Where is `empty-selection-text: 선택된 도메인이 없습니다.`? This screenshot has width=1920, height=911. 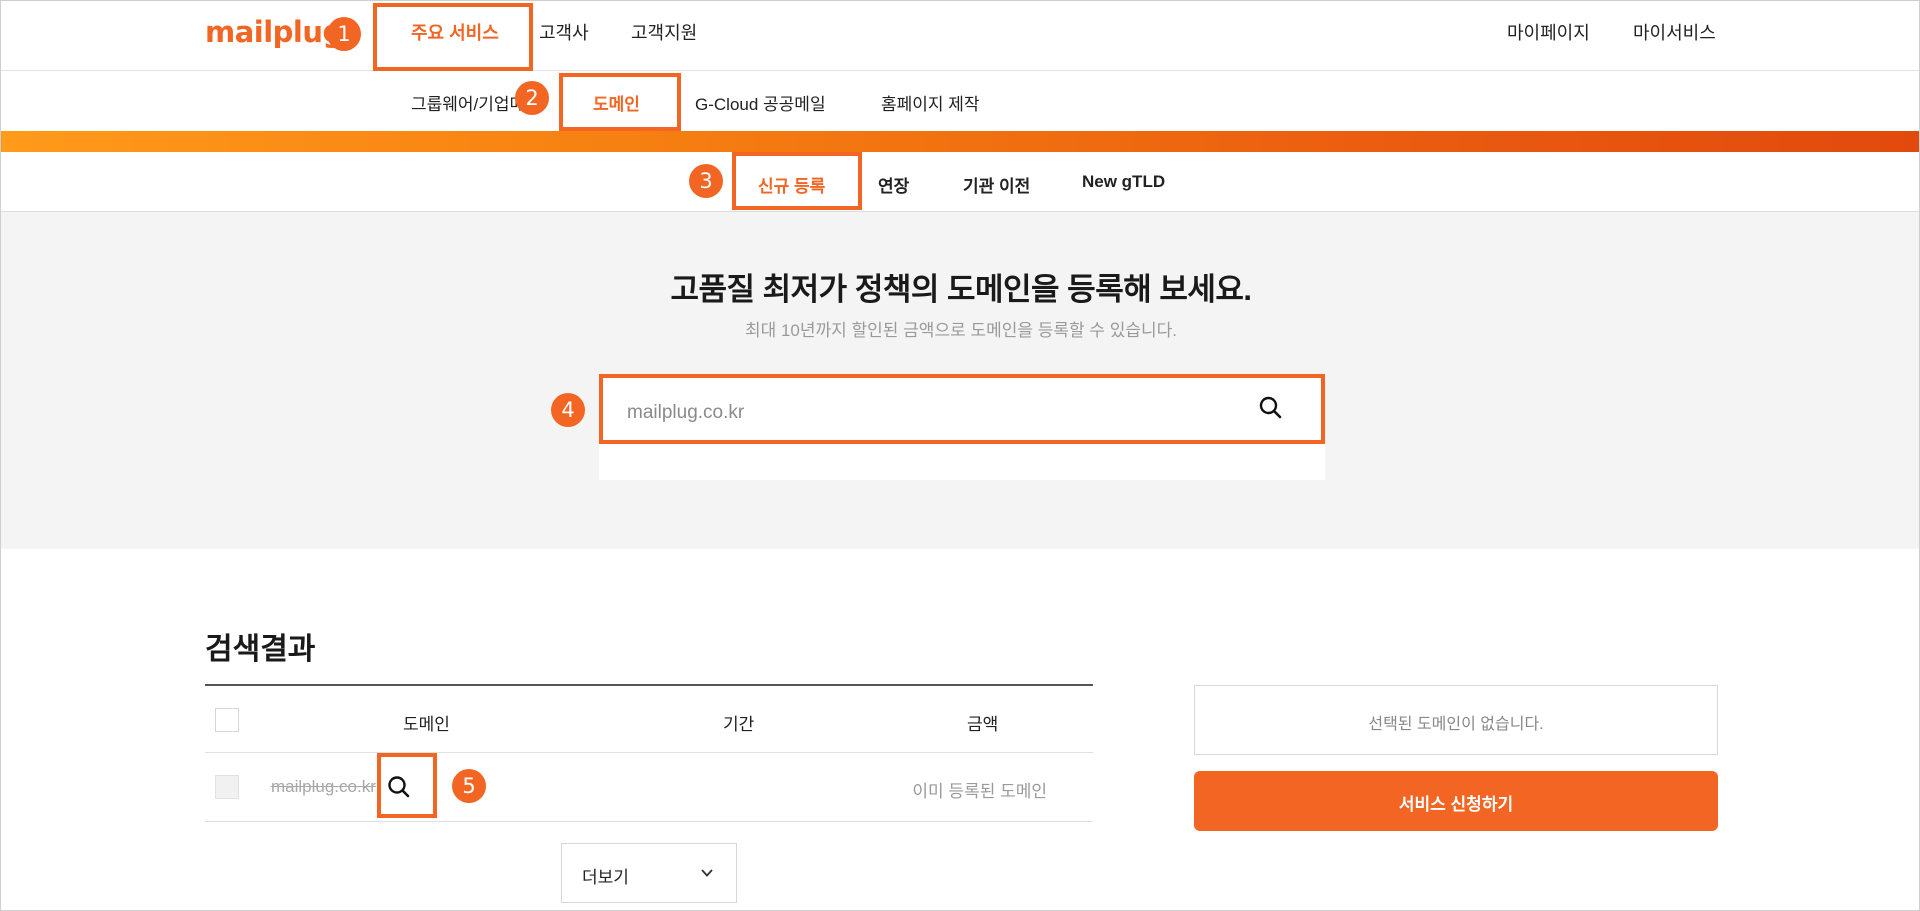 empty-selection-text: 선택된 도메인이 없습니다. is located at coordinates (1456, 724).